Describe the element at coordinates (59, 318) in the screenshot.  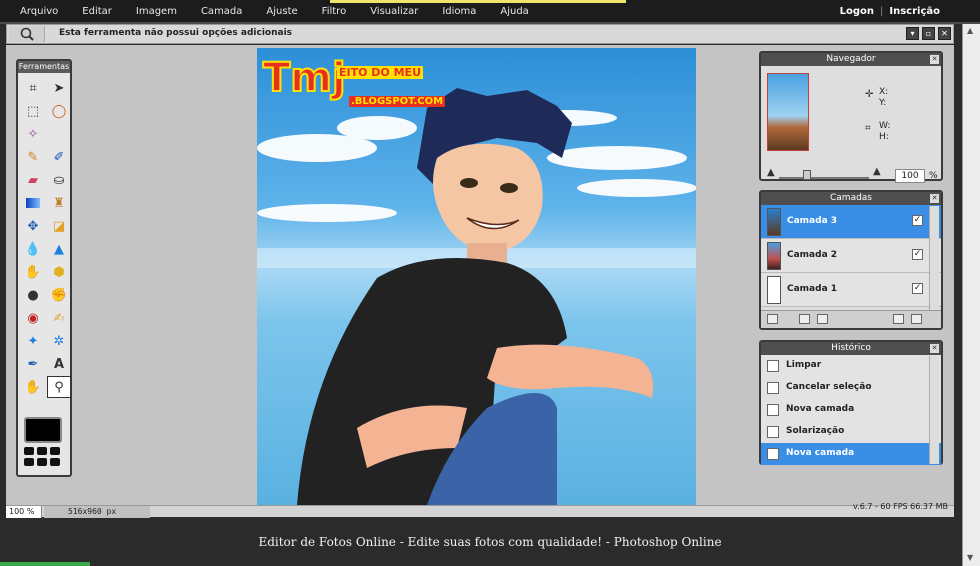
I see `spot-heal-icon: ✍` at that location.